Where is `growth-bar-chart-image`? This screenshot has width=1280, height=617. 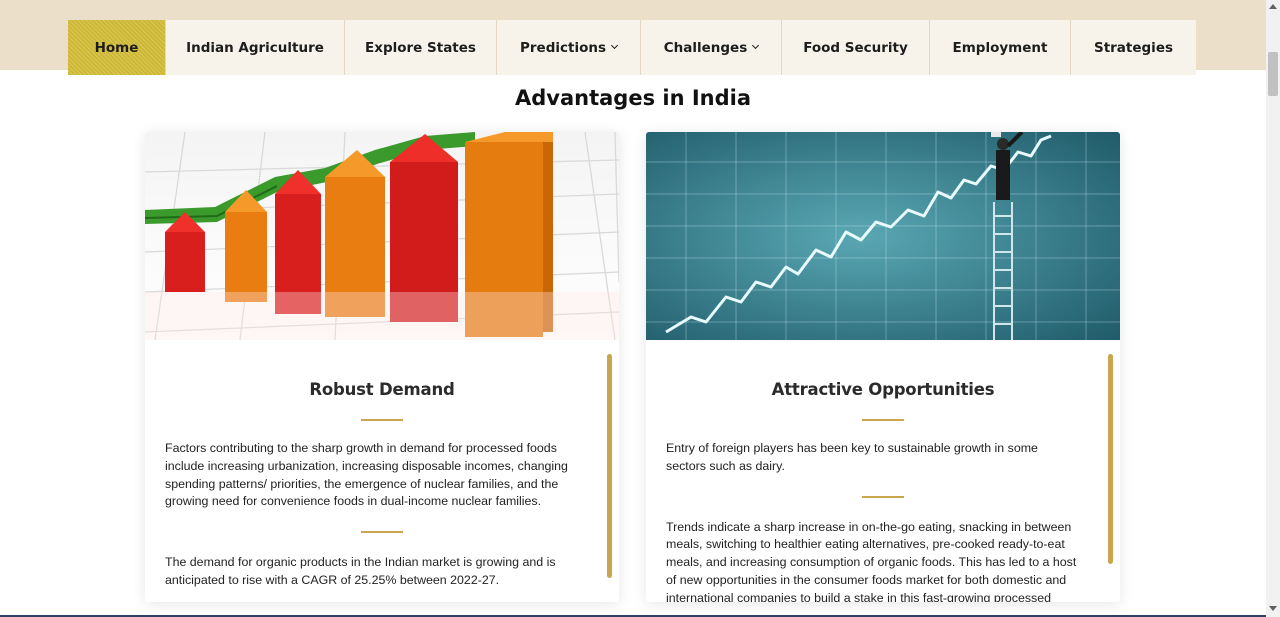
growth-bar-chart-image is located at coordinates (382, 236).